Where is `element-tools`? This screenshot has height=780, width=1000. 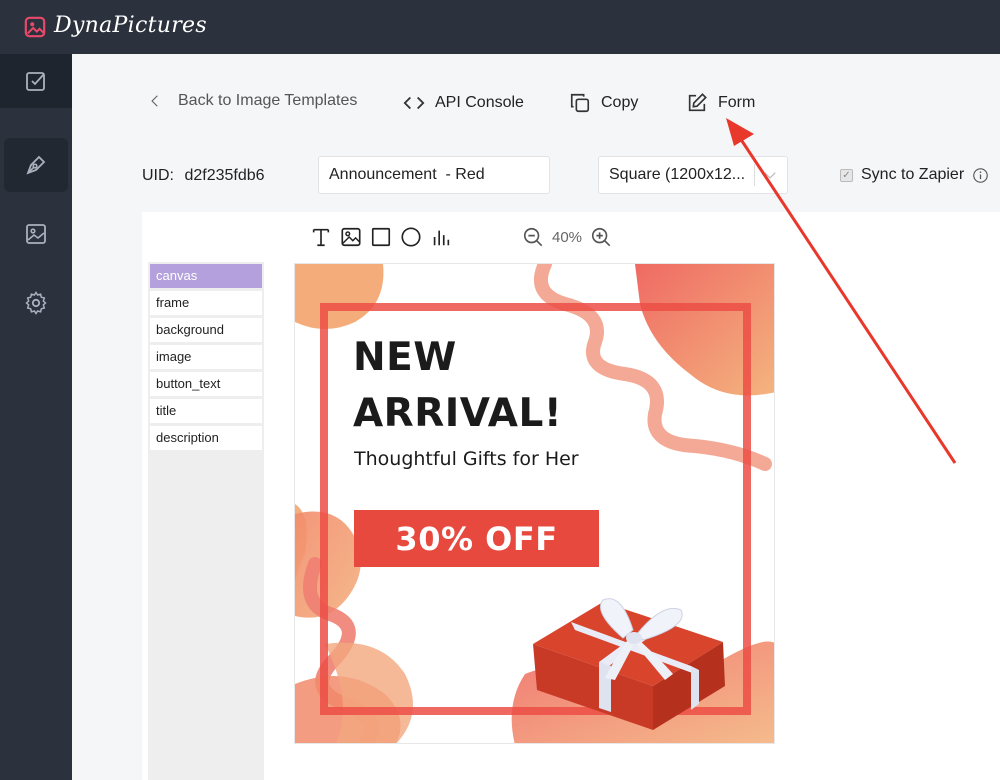
element-tools is located at coordinates (381, 237).